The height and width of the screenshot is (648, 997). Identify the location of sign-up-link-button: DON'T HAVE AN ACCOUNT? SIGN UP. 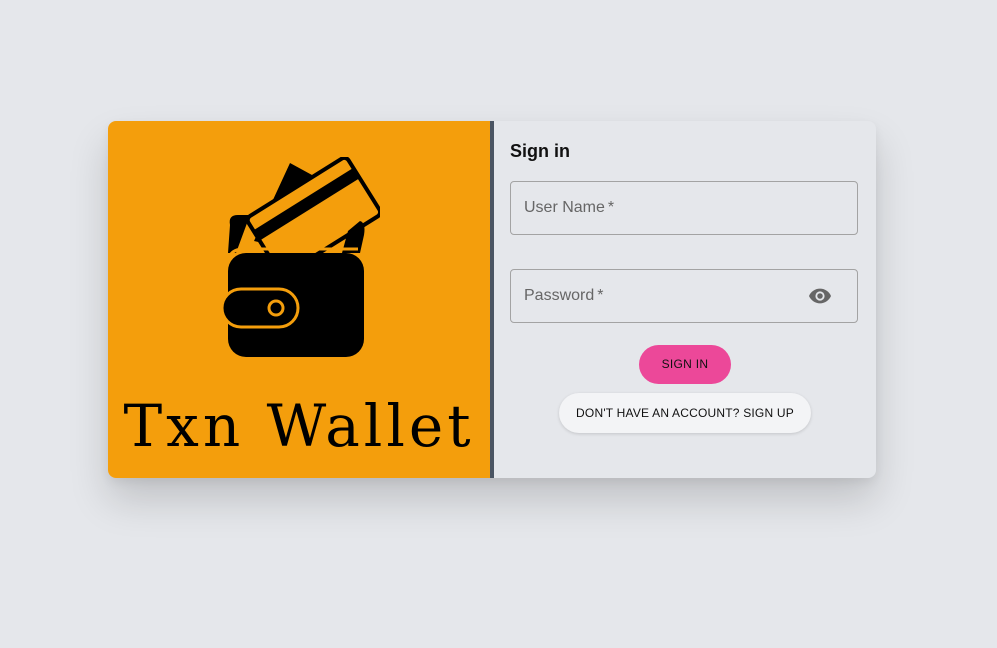
(685, 413).